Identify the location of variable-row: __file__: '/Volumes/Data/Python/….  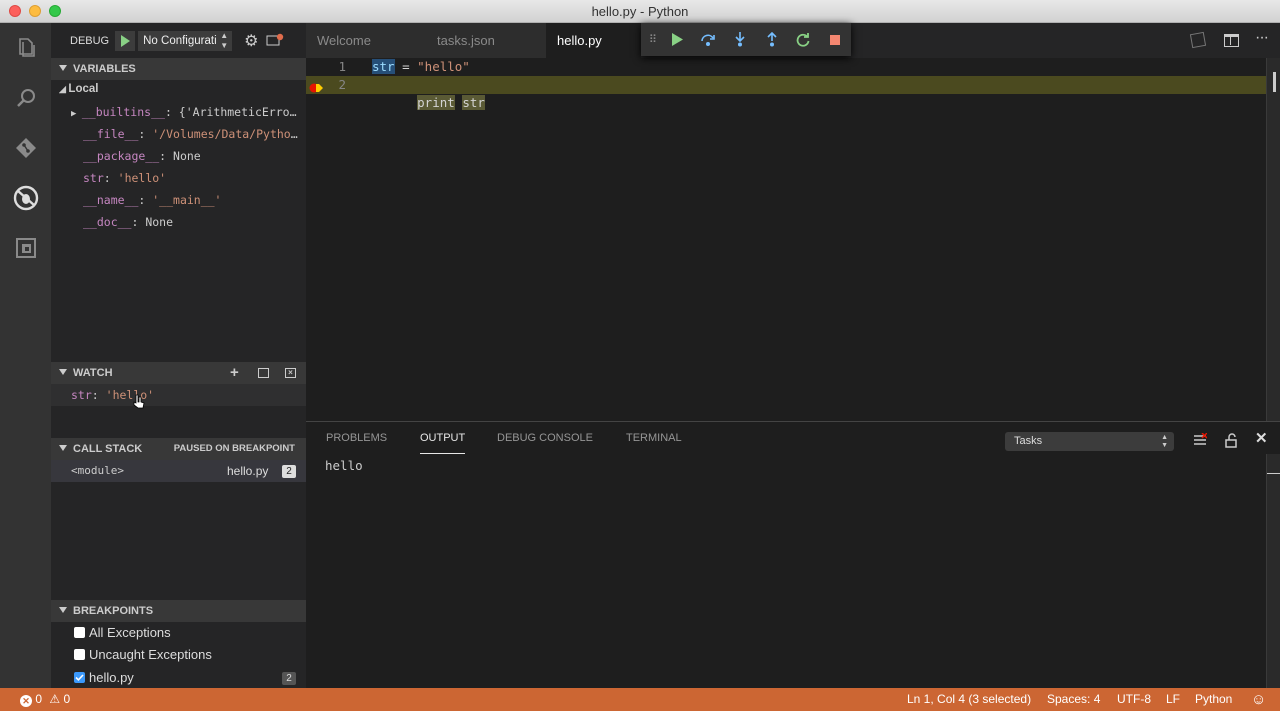
(192, 134).